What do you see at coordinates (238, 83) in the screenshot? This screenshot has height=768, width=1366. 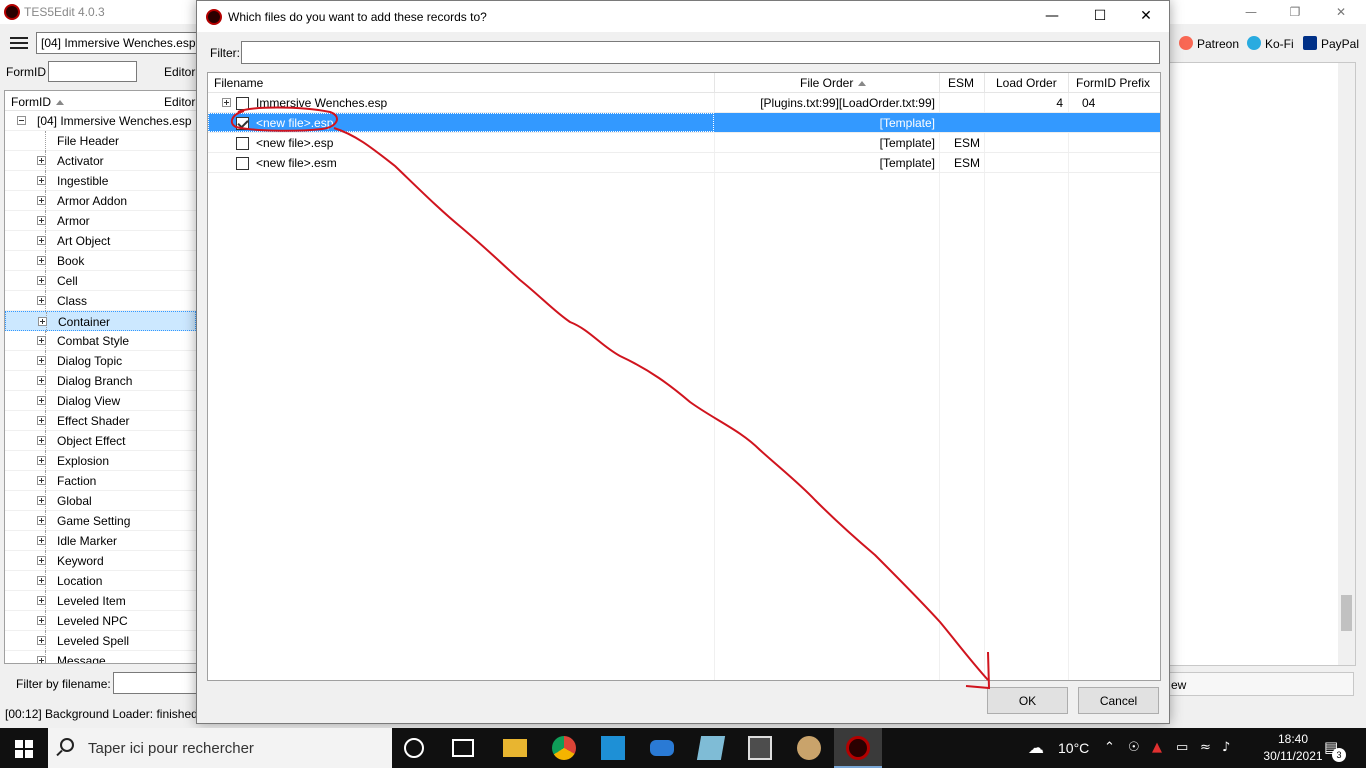 I see `column-header-filename: Filename` at bounding box center [238, 83].